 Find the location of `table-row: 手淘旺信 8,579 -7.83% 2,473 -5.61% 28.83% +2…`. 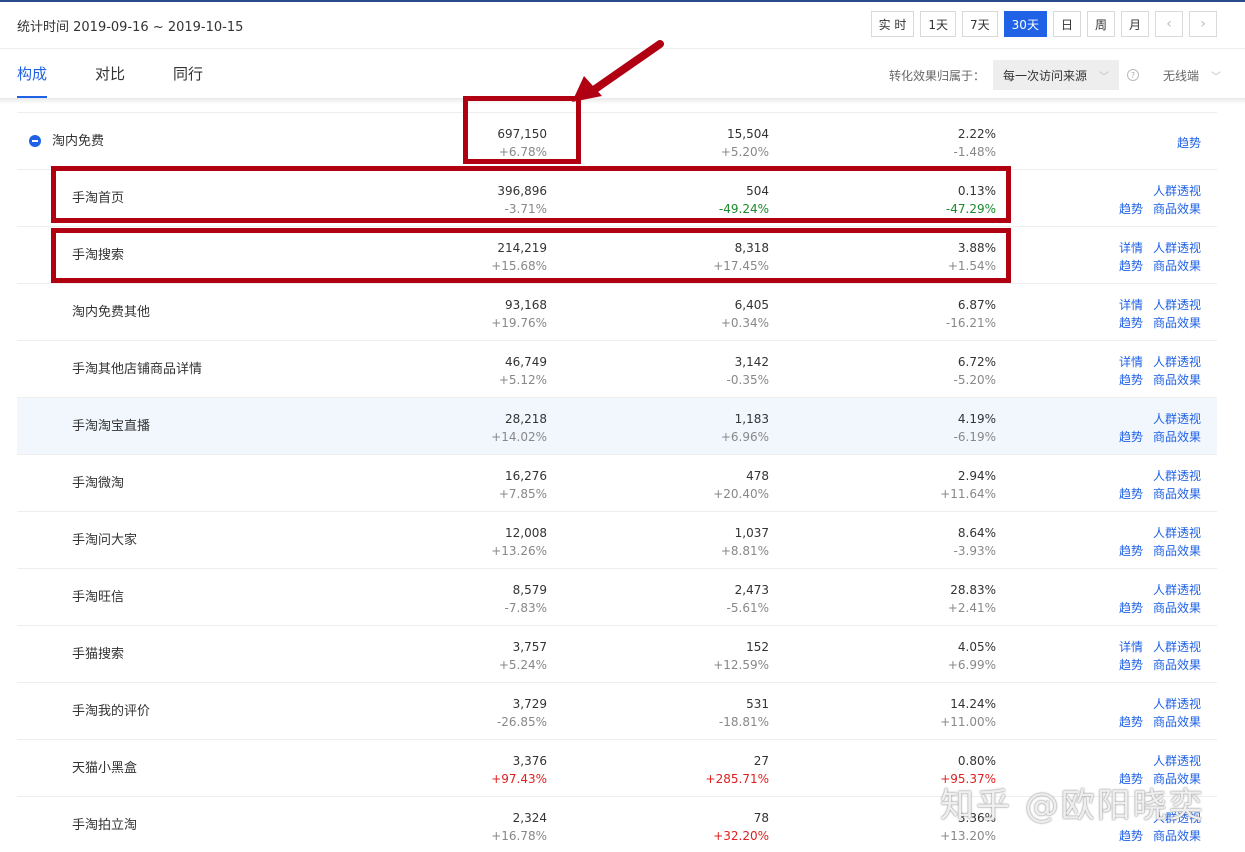

table-row: 手淘旺信 8,579 -7.83% 2,473 -5.61% 28.83% +2… is located at coordinates (617, 596).